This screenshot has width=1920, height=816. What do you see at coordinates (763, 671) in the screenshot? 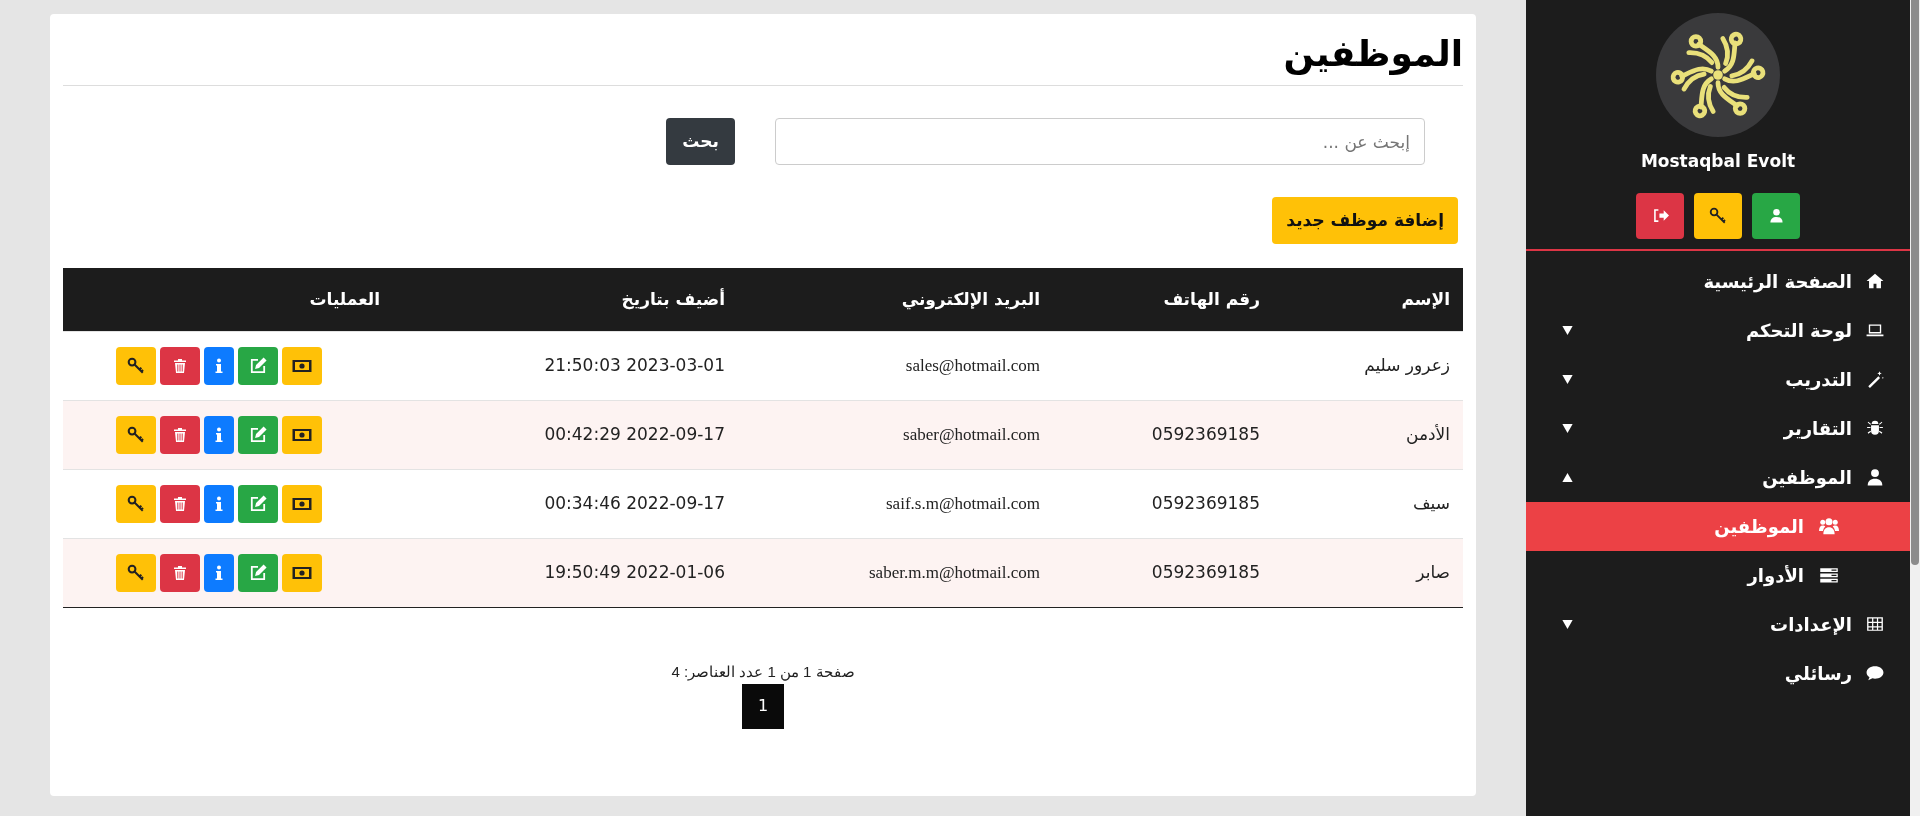
I see `pagination-summary: صفحة 1 من 1 عدد العناصر: 4` at bounding box center [763, 671].